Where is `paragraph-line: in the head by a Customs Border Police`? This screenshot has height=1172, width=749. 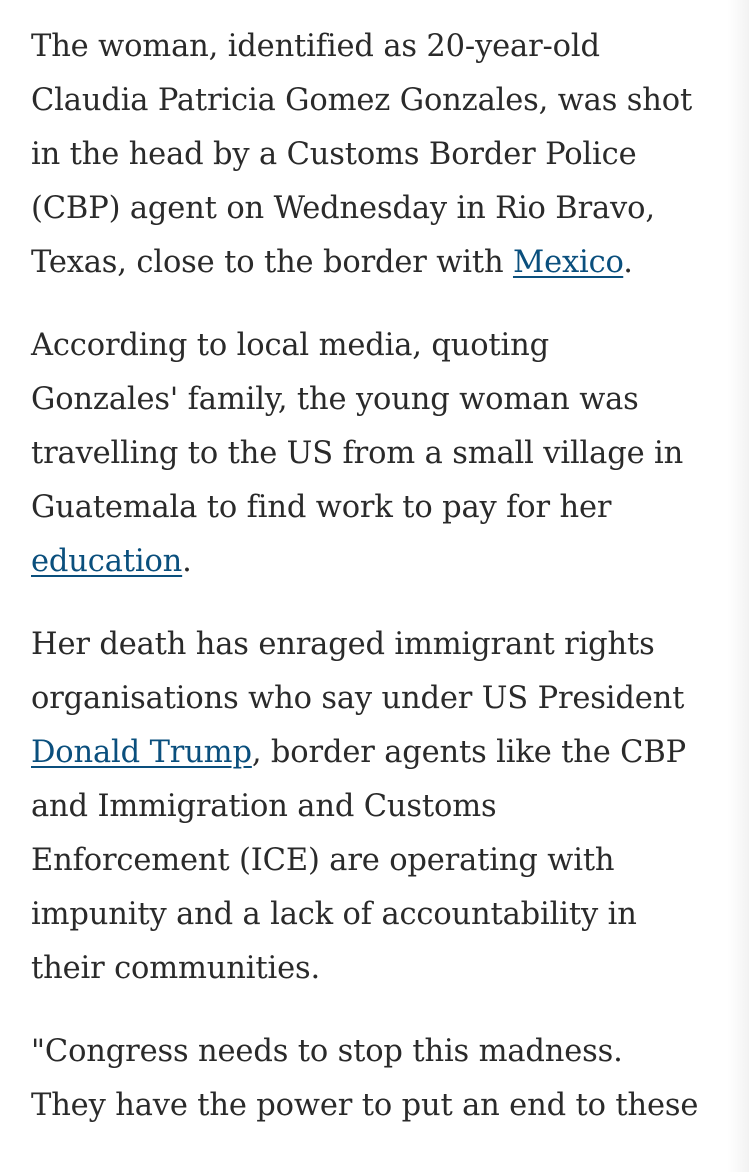
paragraph-line: in the head by a Customs Border Police is located at coordinates (334, 154).